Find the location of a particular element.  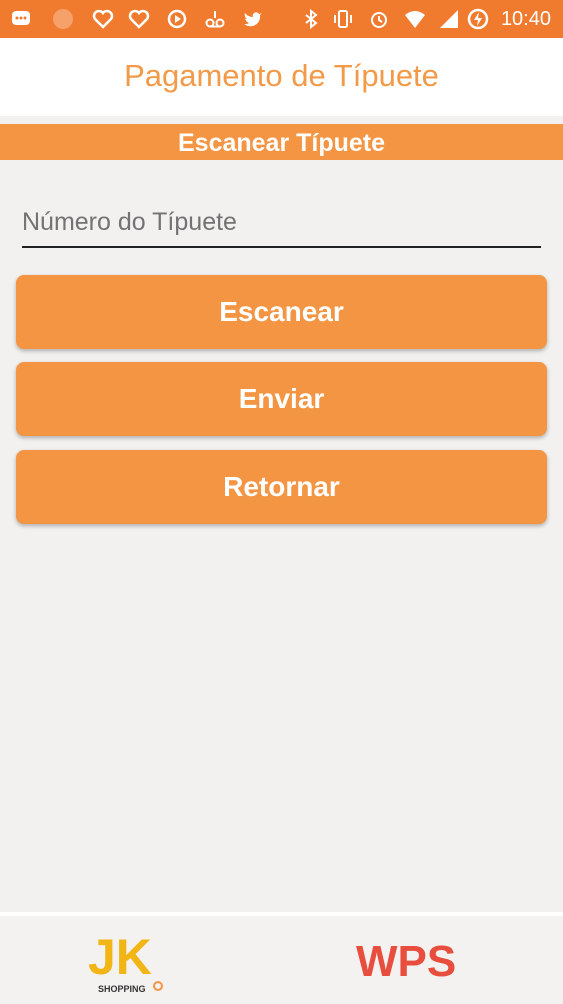

svg-text: JK is located at coordinates (120, 957).